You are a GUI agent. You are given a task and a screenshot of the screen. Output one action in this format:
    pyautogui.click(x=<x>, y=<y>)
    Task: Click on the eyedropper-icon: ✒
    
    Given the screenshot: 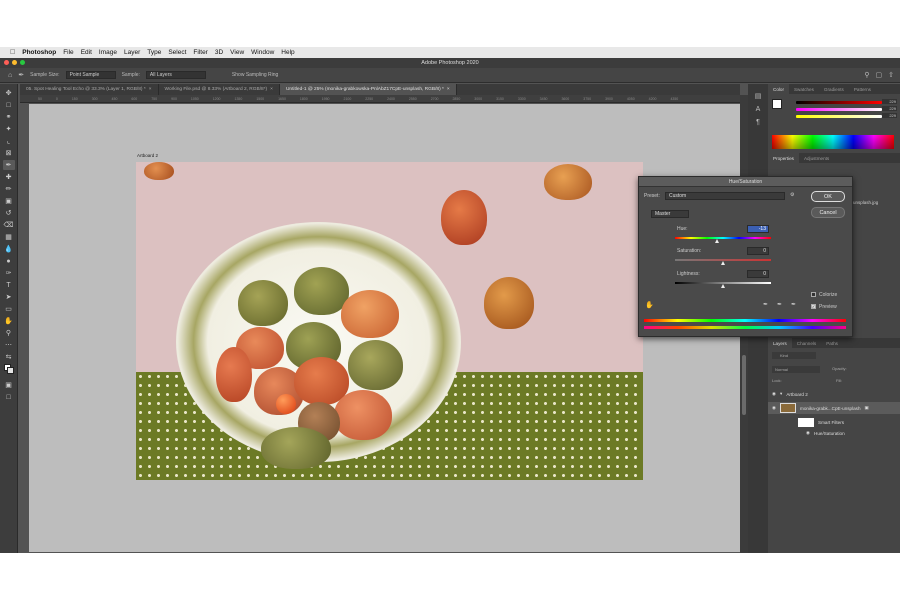 What is the action you would take?
    pyautogui.click(x=765, y=304)
    